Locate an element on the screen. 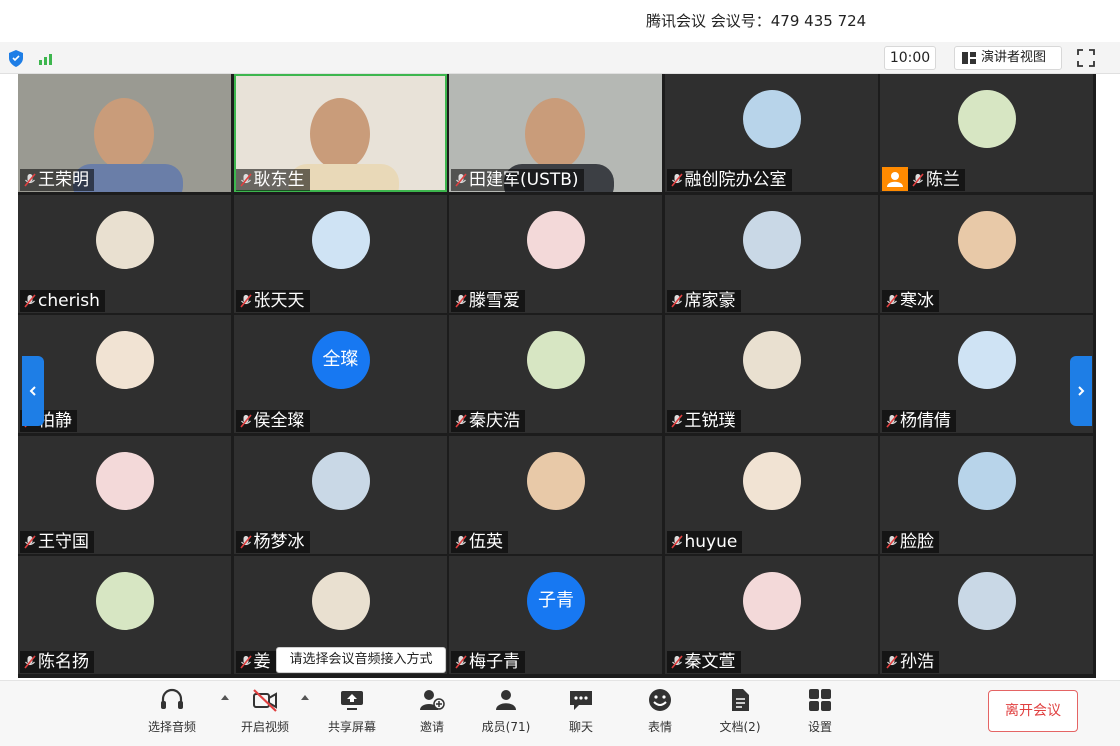 The width and height of the screenshot is (1120, 746). participant-tile: 杨倩倩 is located at coordinates (986, 374).